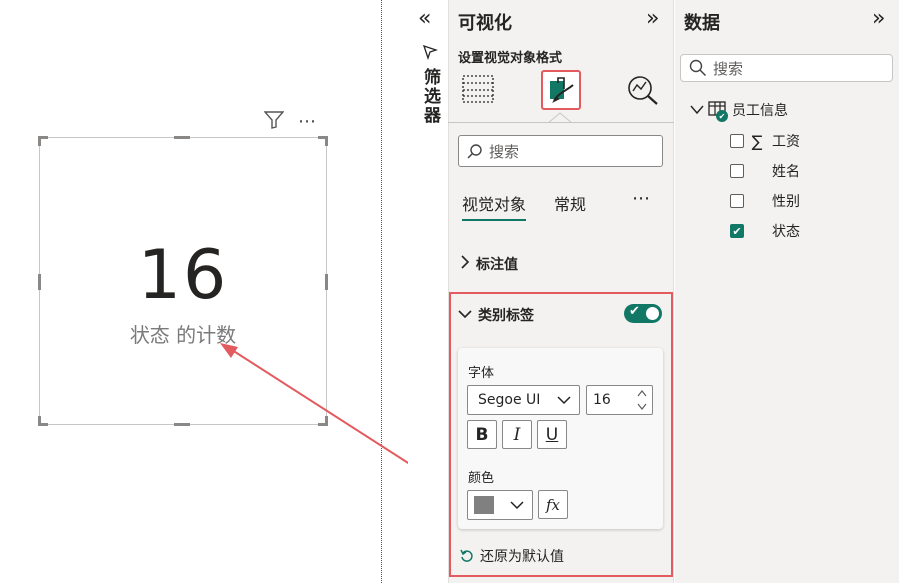  I want to click on viz-divider, so click(561, 122).